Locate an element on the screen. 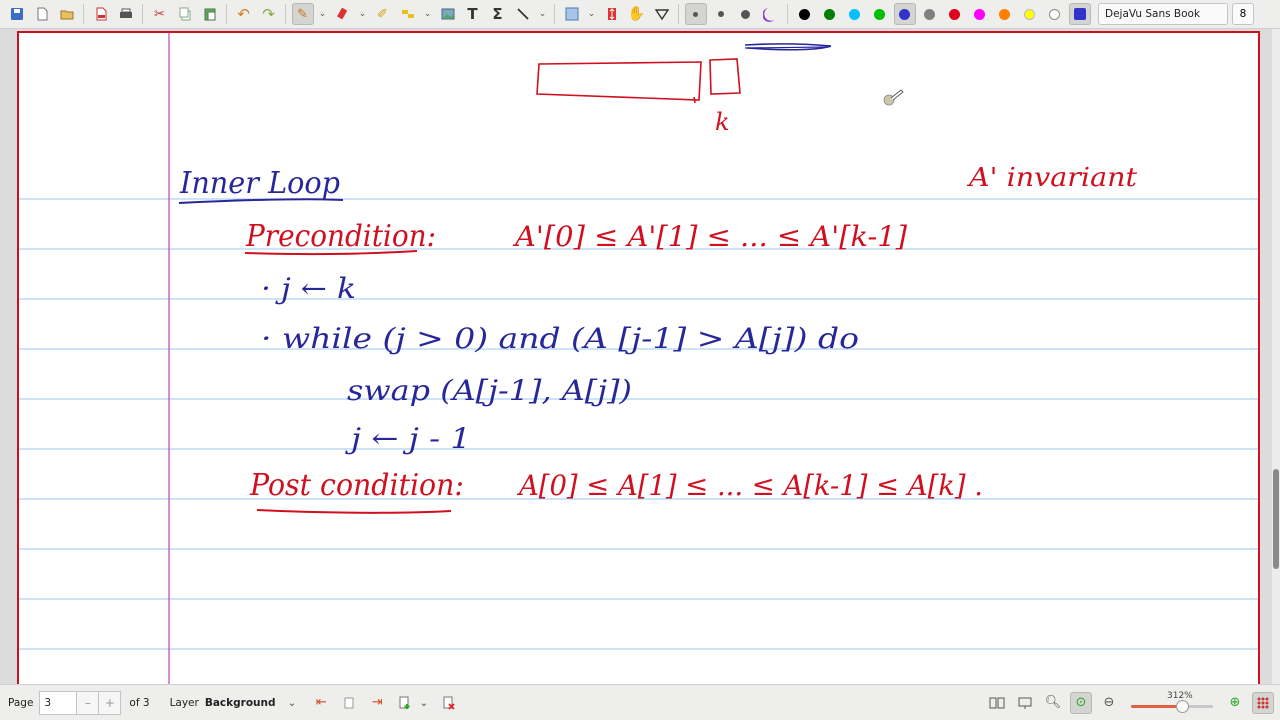 Image resolution: width=1280 pixels, height=720 pixels. color-magenta-swatch is located at coordinates (980, 14).